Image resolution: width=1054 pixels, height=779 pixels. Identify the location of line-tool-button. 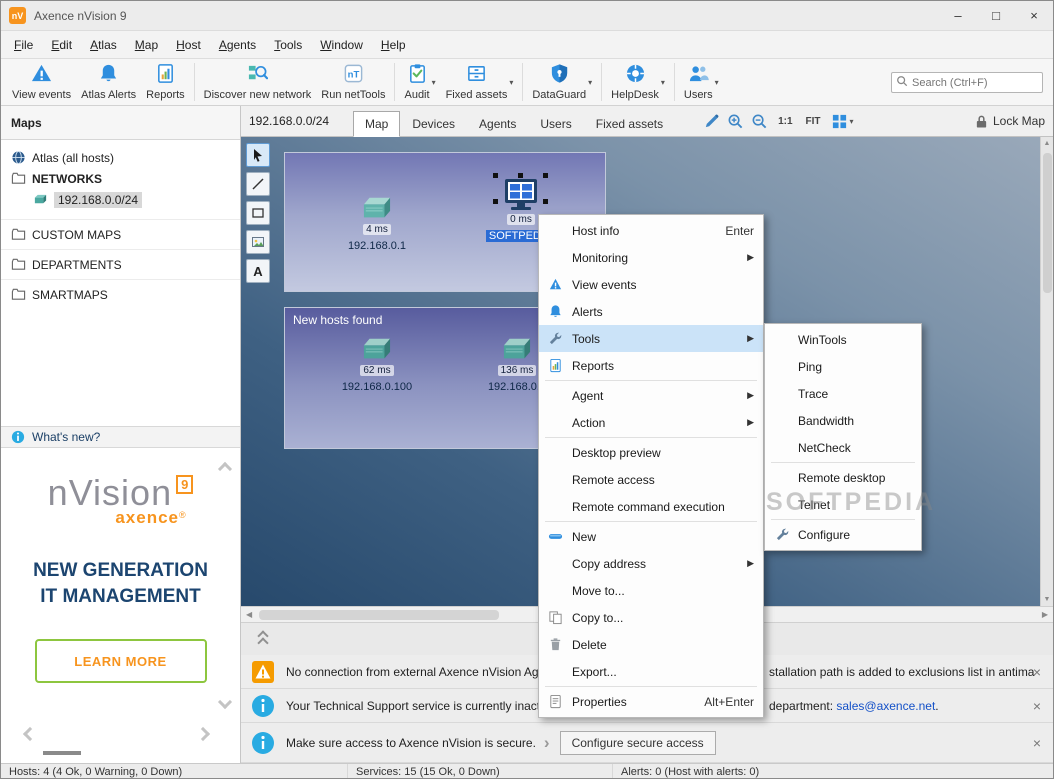
(258, 184).